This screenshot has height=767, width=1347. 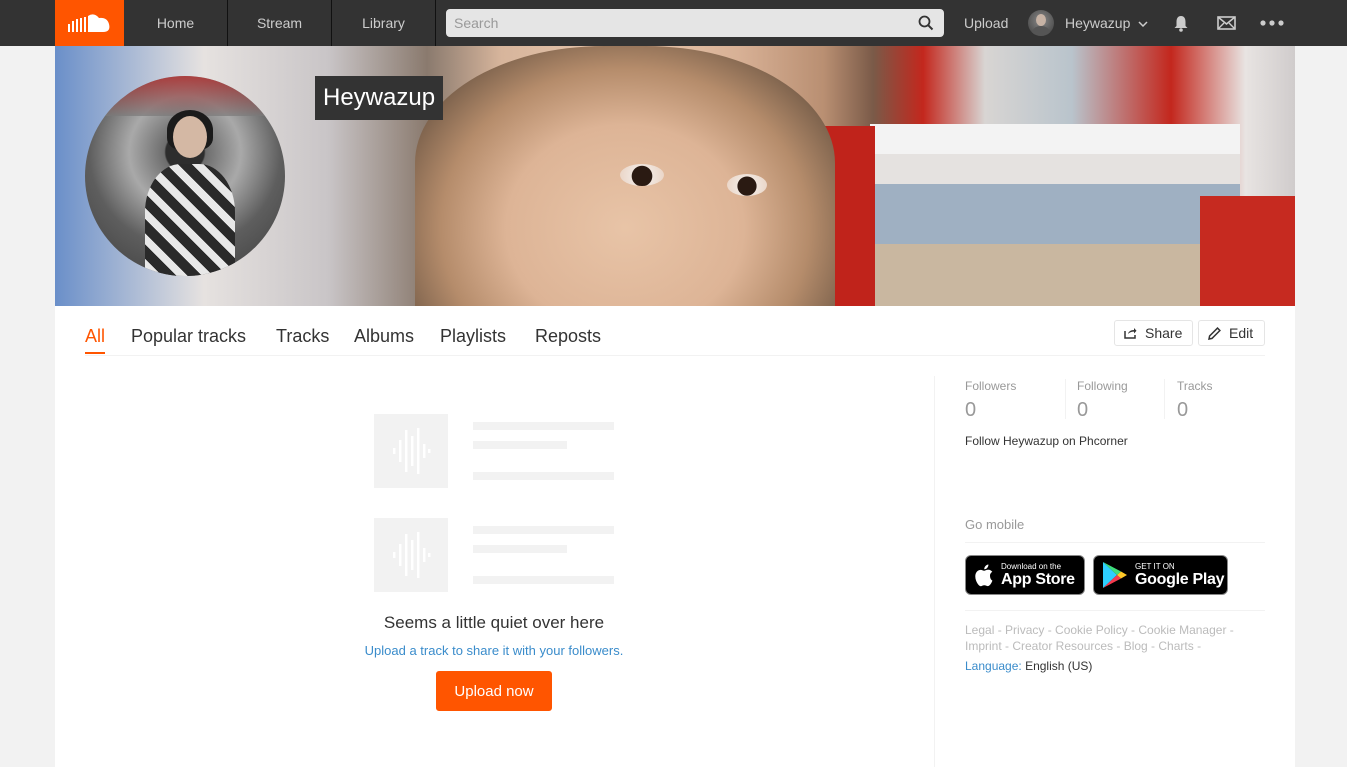 I want to click on google-play-badge: GET IT ON Google Play, so click(x=1160, y=575).